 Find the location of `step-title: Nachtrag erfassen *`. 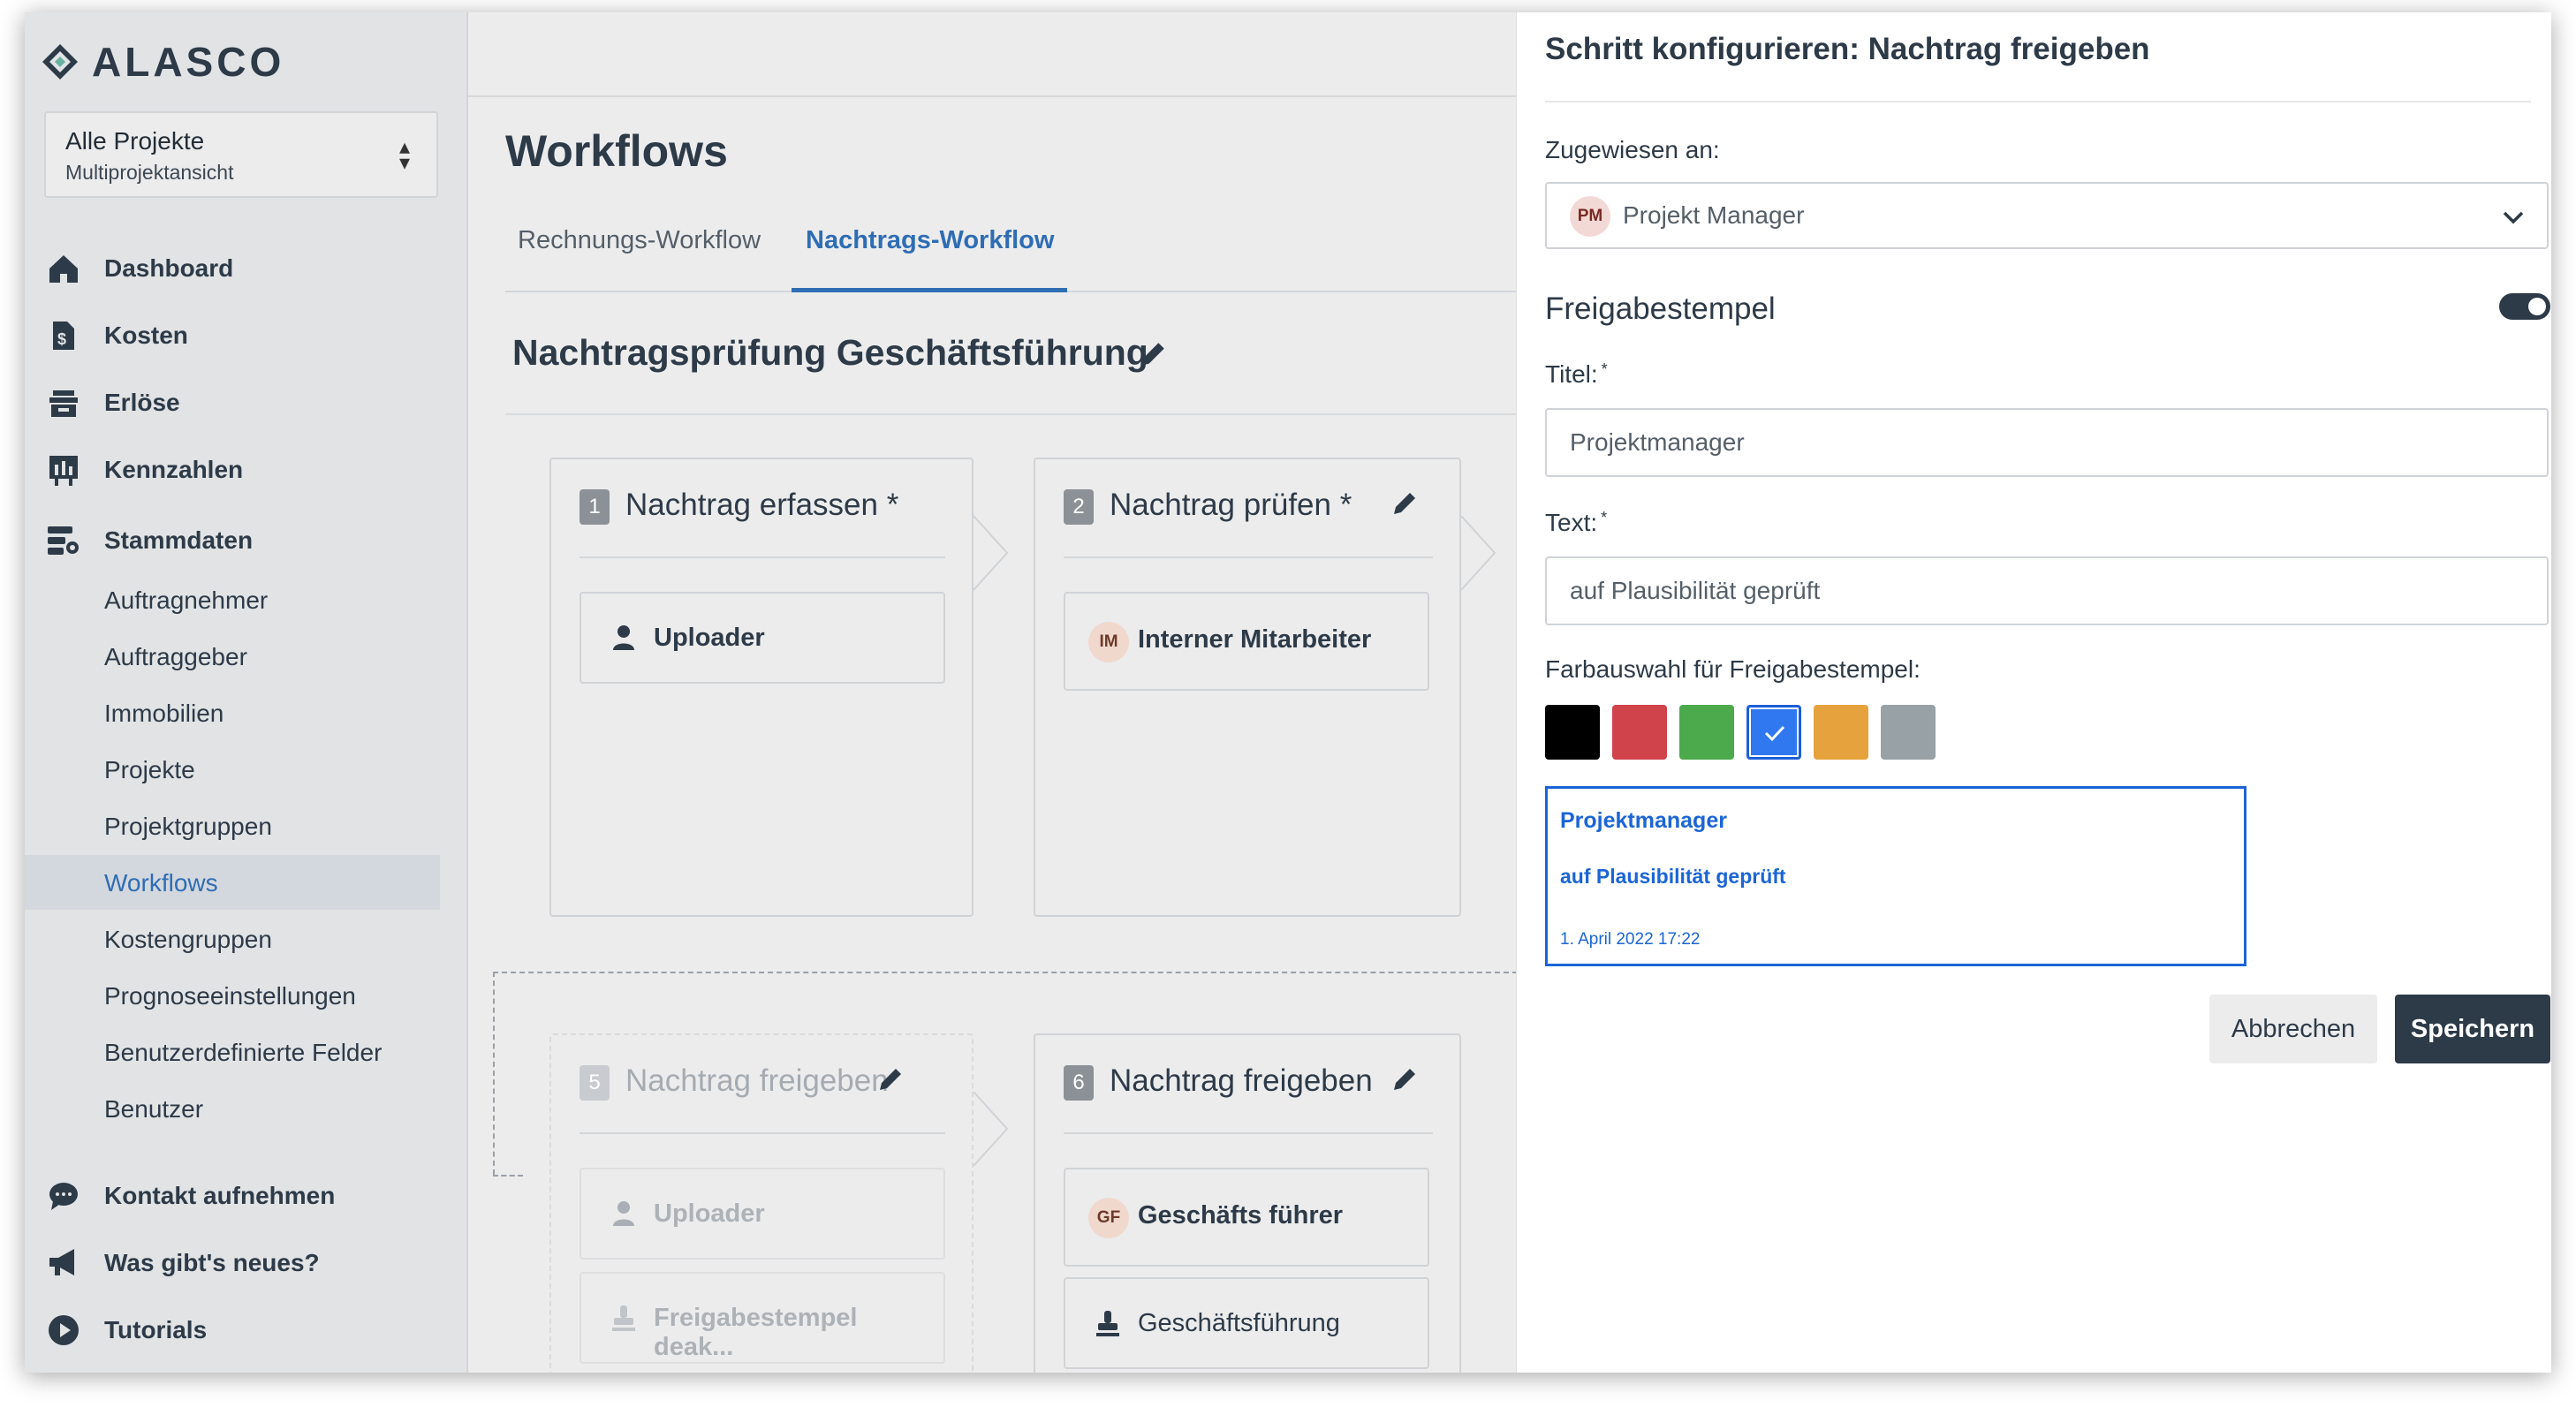

step-title: Nachtrag erfassen * is located at coordinates (762, 505).